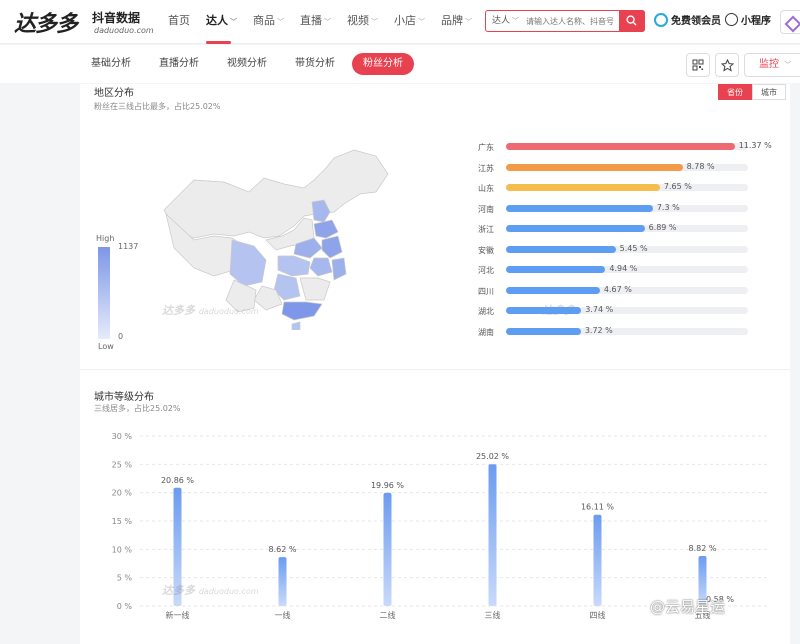  I want to click on nav-item-label: 商品, so click(264, 20).